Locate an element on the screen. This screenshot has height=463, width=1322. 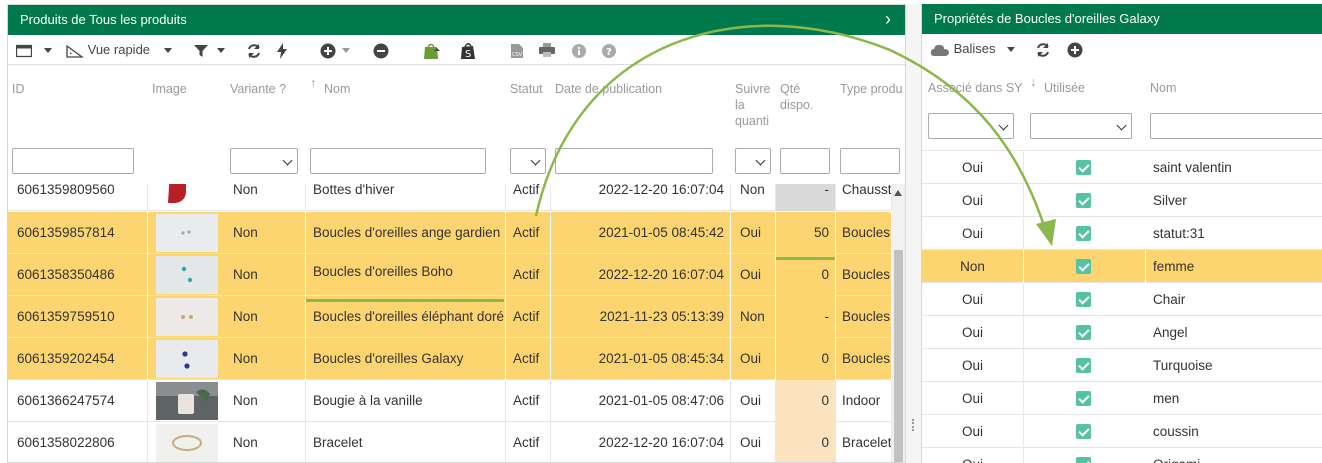
properties-toolbar: Balises is located at coordinates (1122, 49).